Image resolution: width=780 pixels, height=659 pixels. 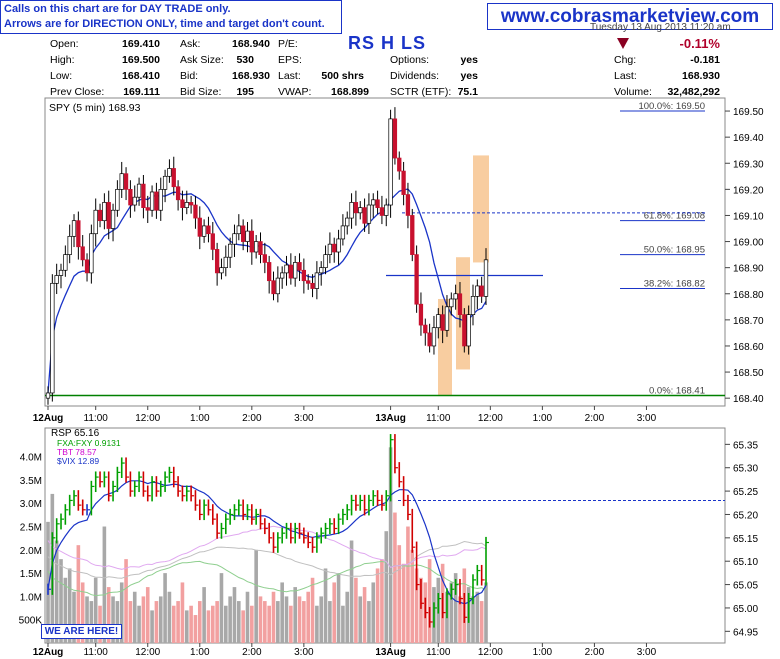 I want to click on rsp-y-tick-label: 65.10, so click(x=745, y=562).